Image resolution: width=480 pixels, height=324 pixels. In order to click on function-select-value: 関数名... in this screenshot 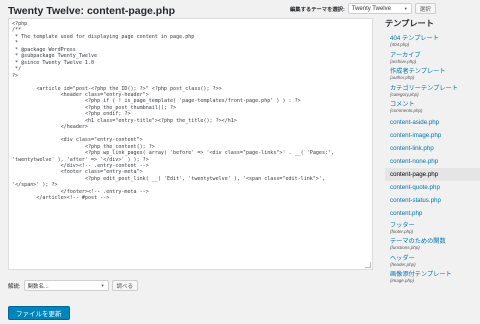, I will do `click(38, 286)`.